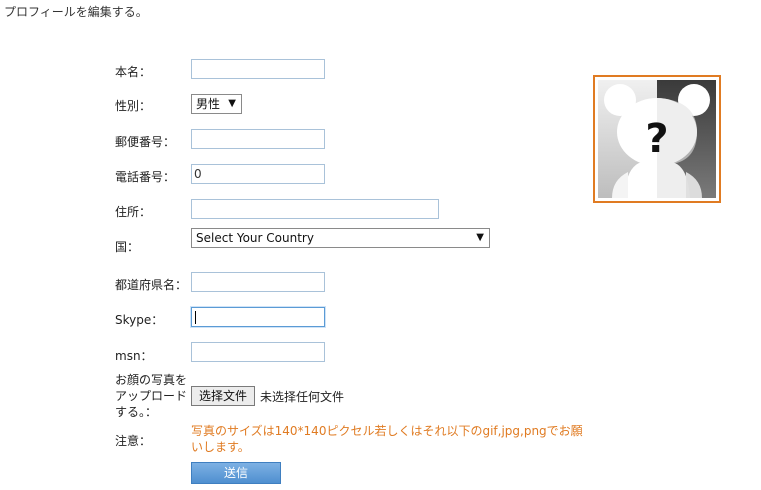 Image resolution: width=761 pixels, height=490 pixels. What do you see at coordinates (236, 473) in the screenshot?
I see `submit-button: 送信` at bounding box center [236, 473].